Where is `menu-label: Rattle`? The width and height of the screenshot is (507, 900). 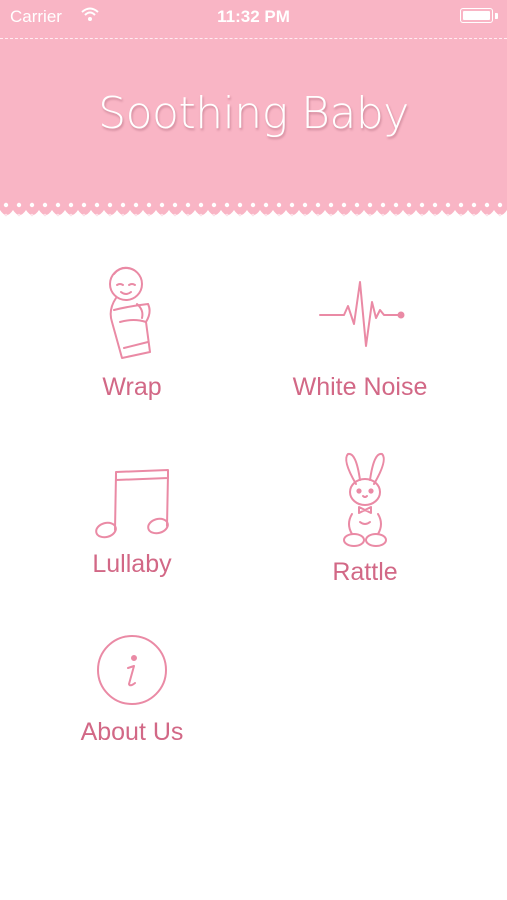 menu-label: Rattle is located at coordinates (365, 572).